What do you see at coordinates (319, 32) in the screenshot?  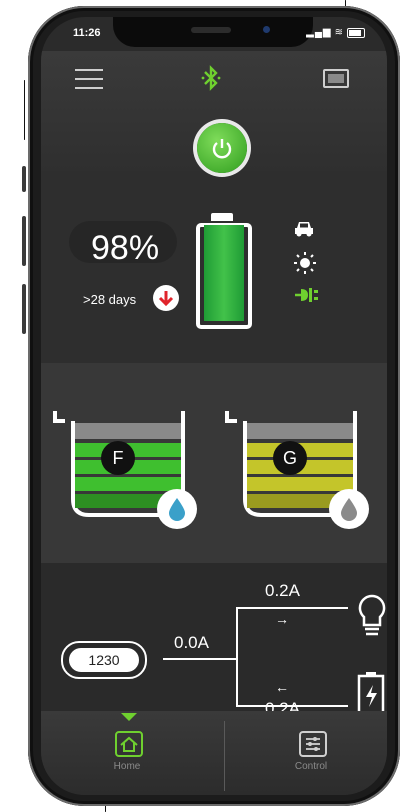 I see `signal-icon: ▂▄▆` at bounding box center [319, 32].